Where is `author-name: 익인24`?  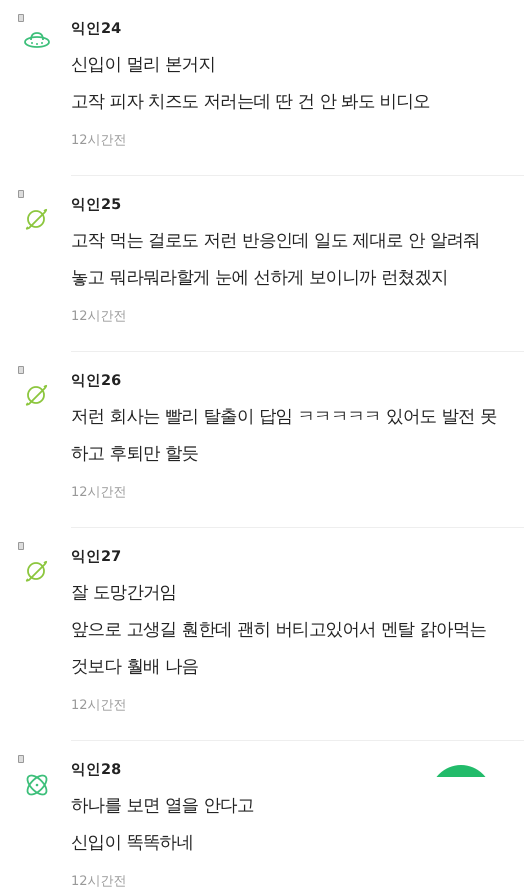
author-name: 익인24 is located at coordinates (96, 29).